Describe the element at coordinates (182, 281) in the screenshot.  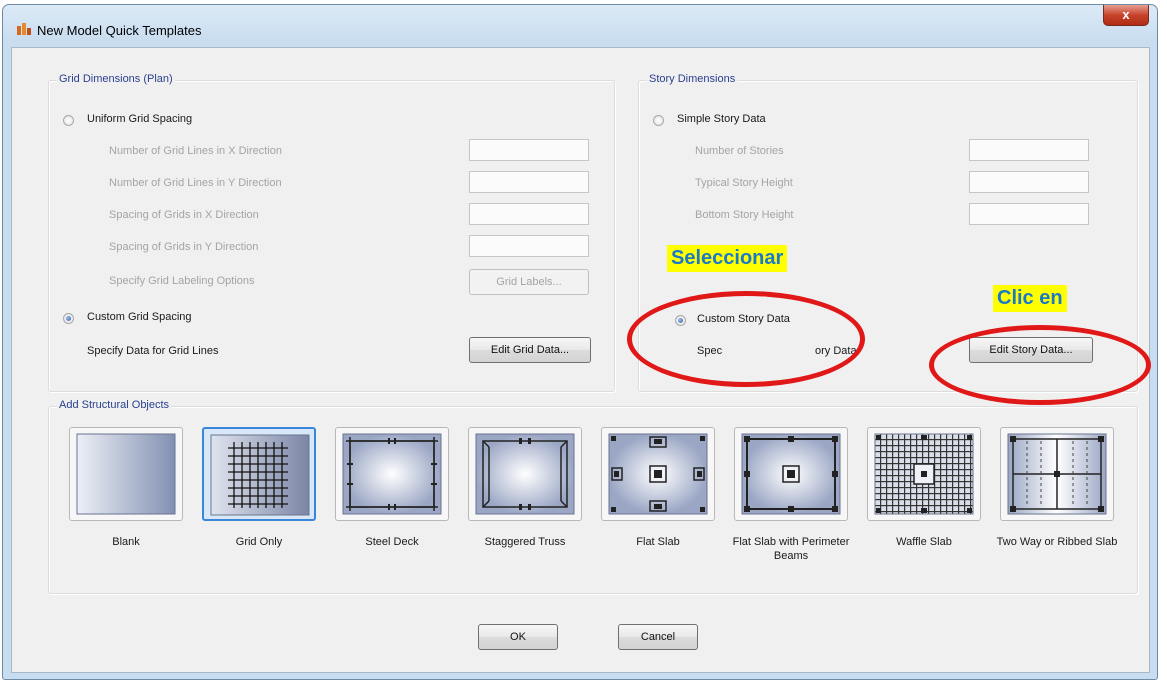
I see `grid-labeling-options-label: Specify Grid Labeling Options` at that location.